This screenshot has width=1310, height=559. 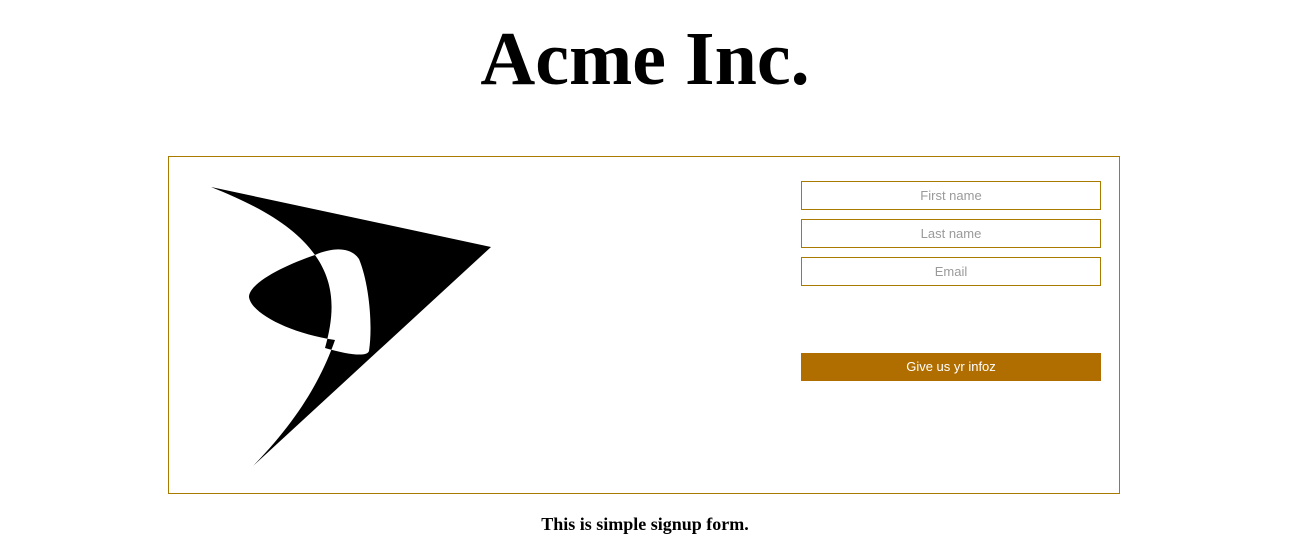 What do you see at coordinates (645, 59) in the screenshot?
I see `page-title: Acme Inc.` at bounding box center [645, 59].